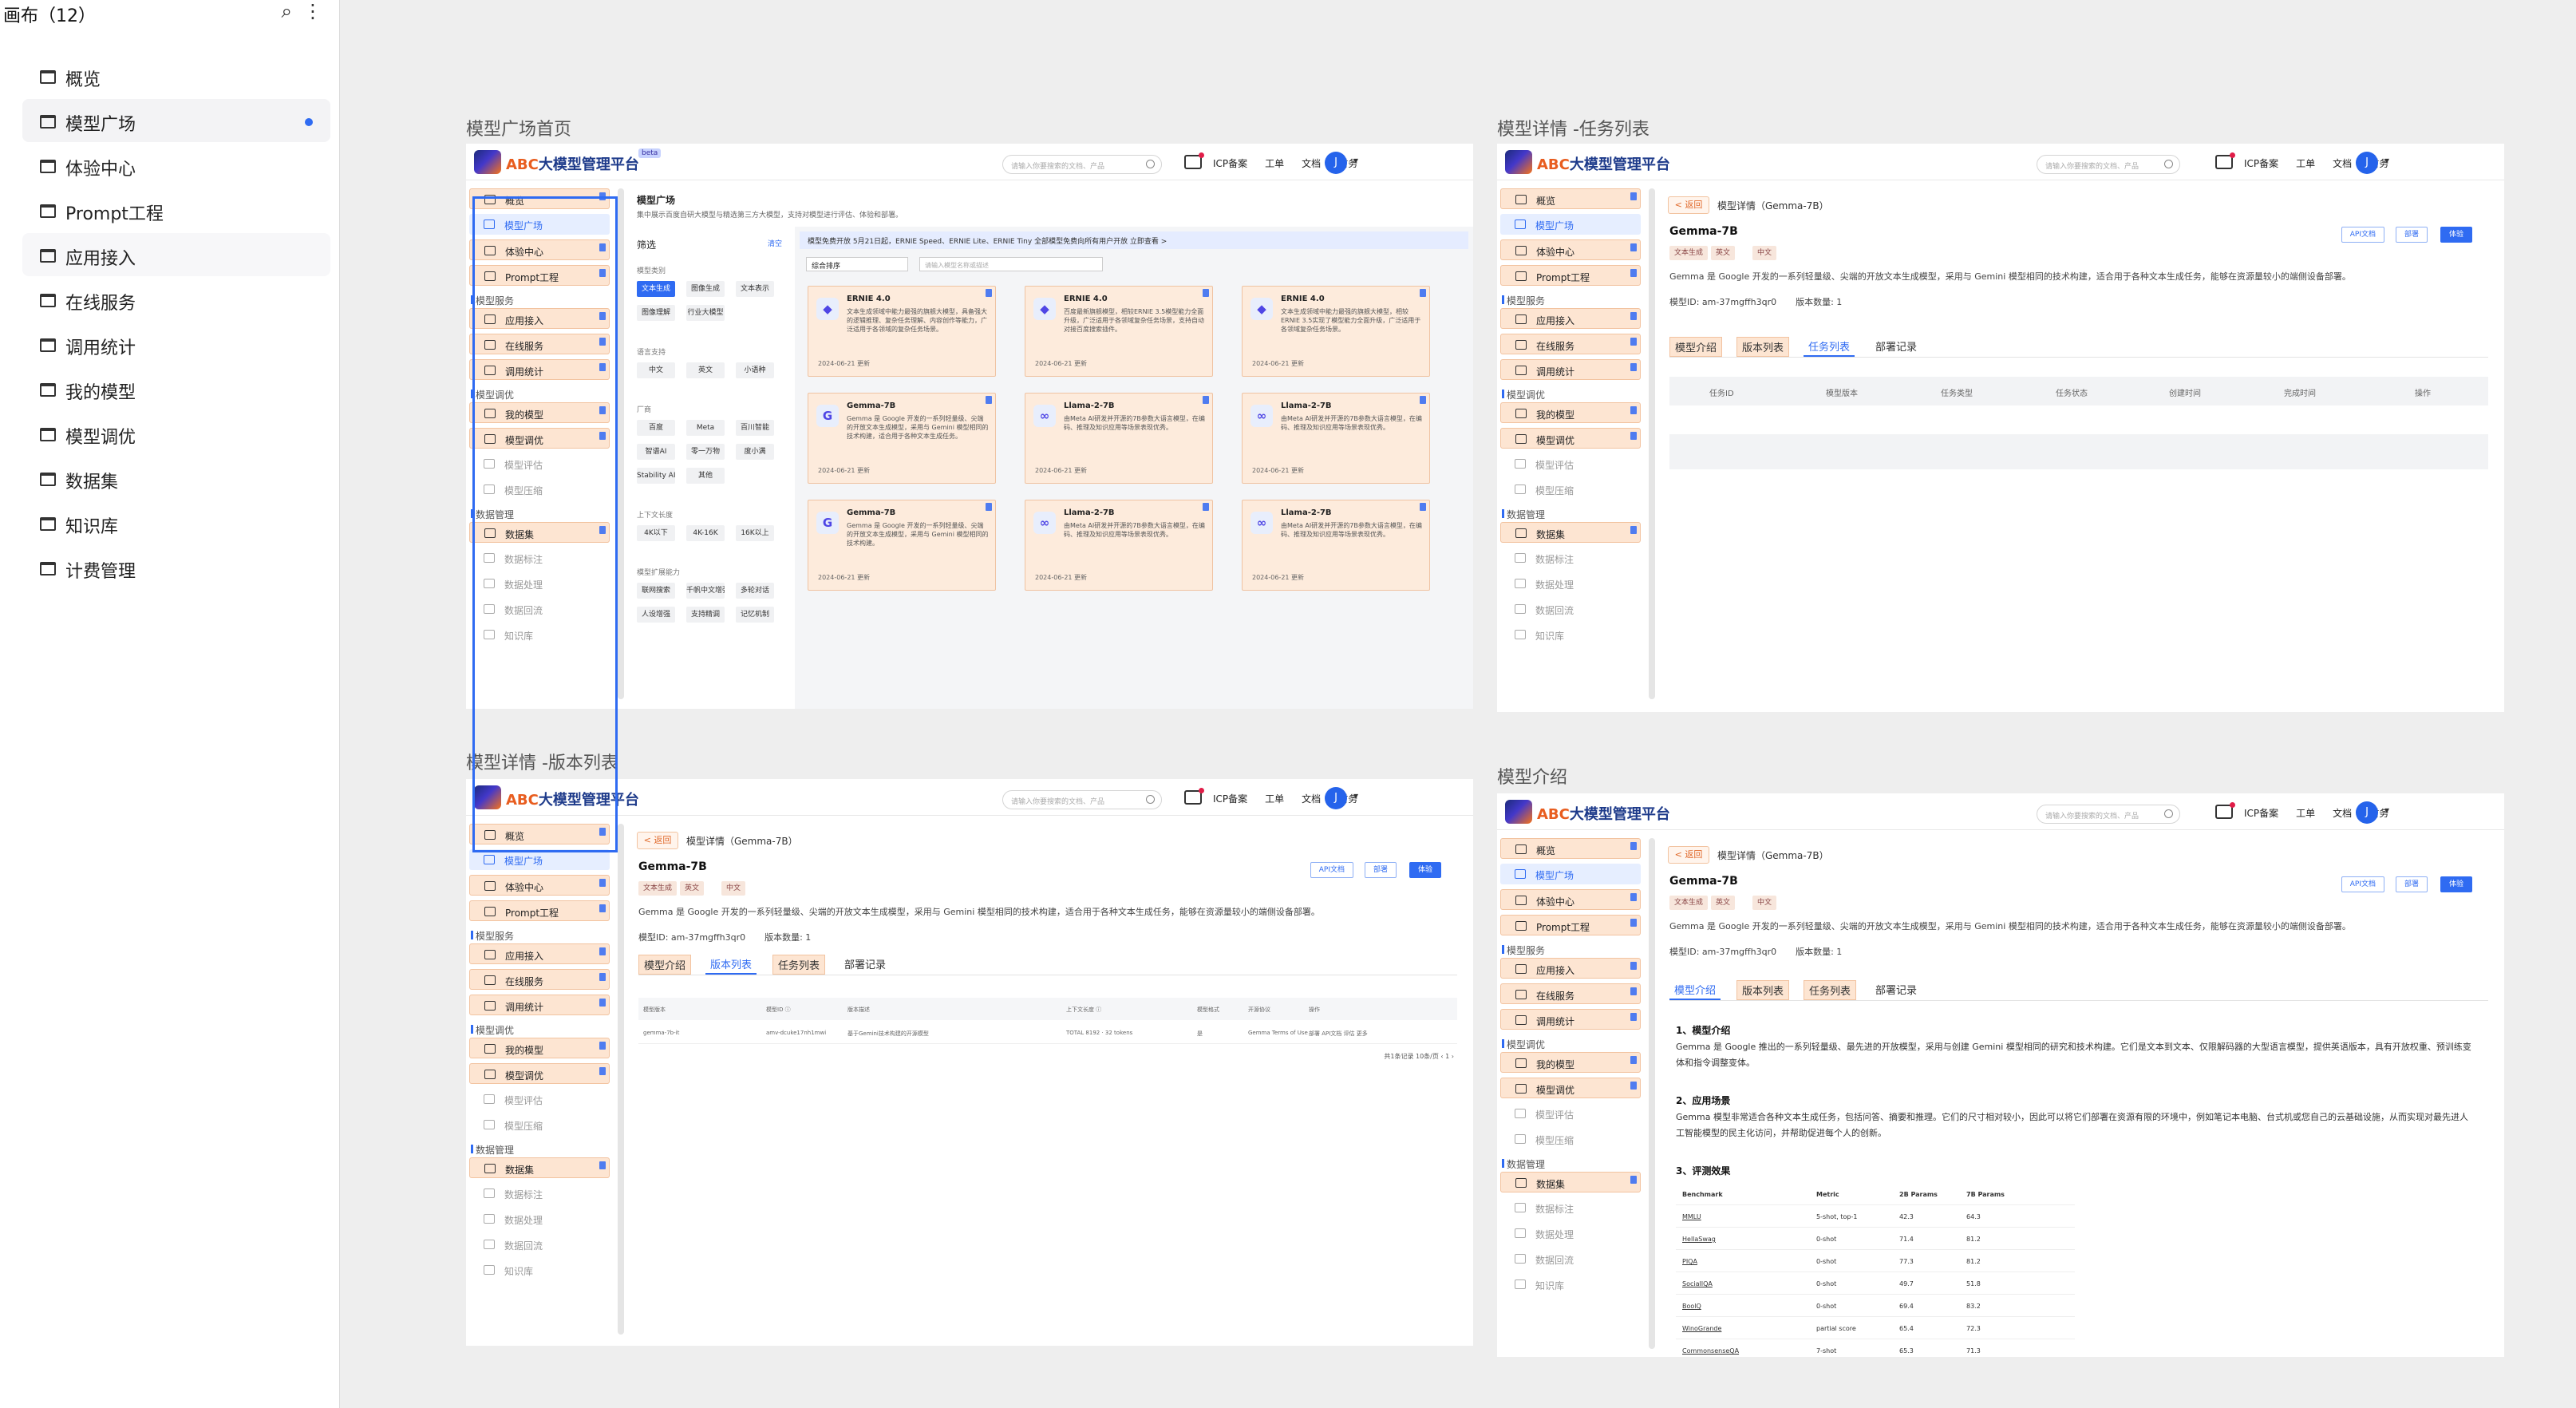  Describe the element at coordinates (656, 615) in the screenshot. I see `filter-chip: 人设增强` at that location.